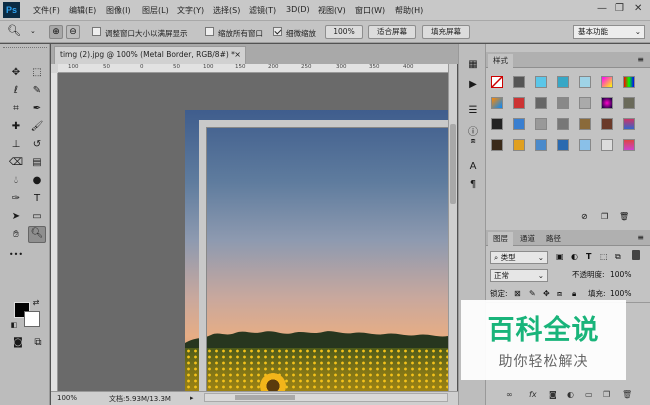 Image resolution: width=650 pixels, height=405 pixels. Describe the element at coordinates (606, 394) in the screenshot. I see `new-layer-icon: ❐` at that location.